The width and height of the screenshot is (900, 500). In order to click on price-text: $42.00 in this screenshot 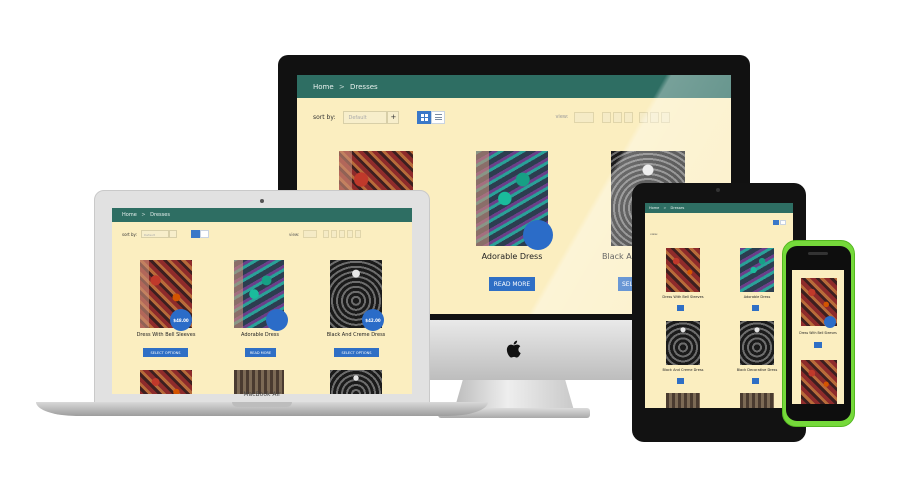, I will do `click(373, 320)`.